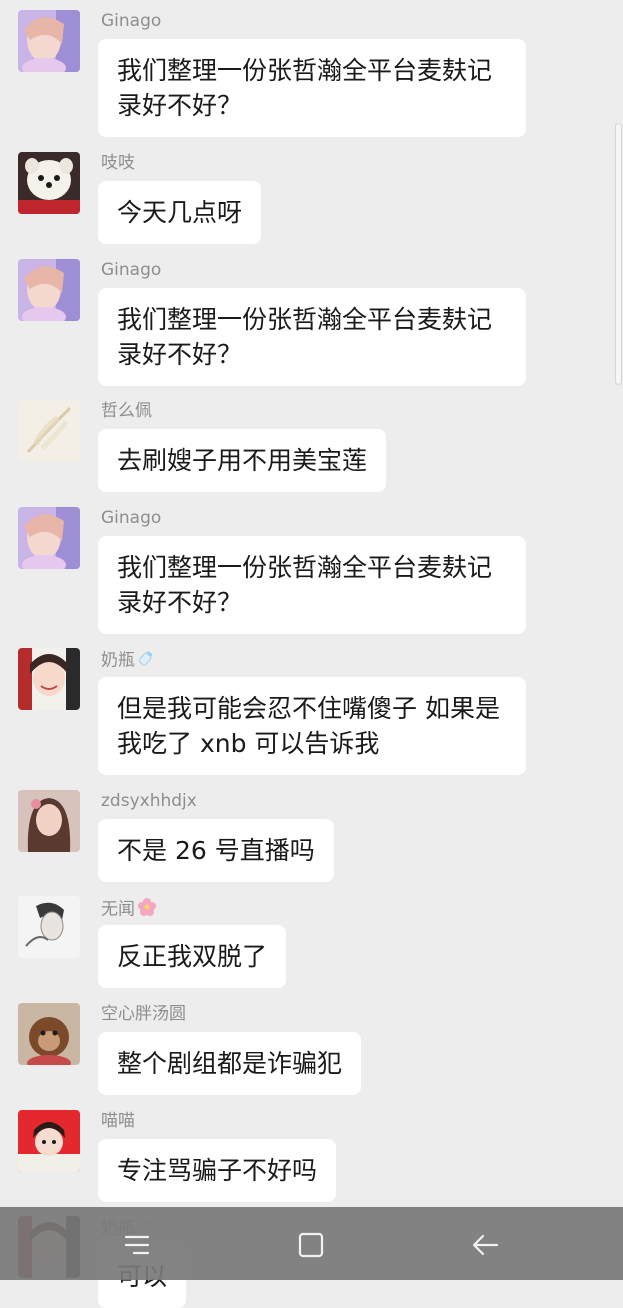 This screenshot has width=623, height=1308. Describe the element at coordinates (118, 1121) in the screenshot. I see `sender-name: 喵喵` at that location.